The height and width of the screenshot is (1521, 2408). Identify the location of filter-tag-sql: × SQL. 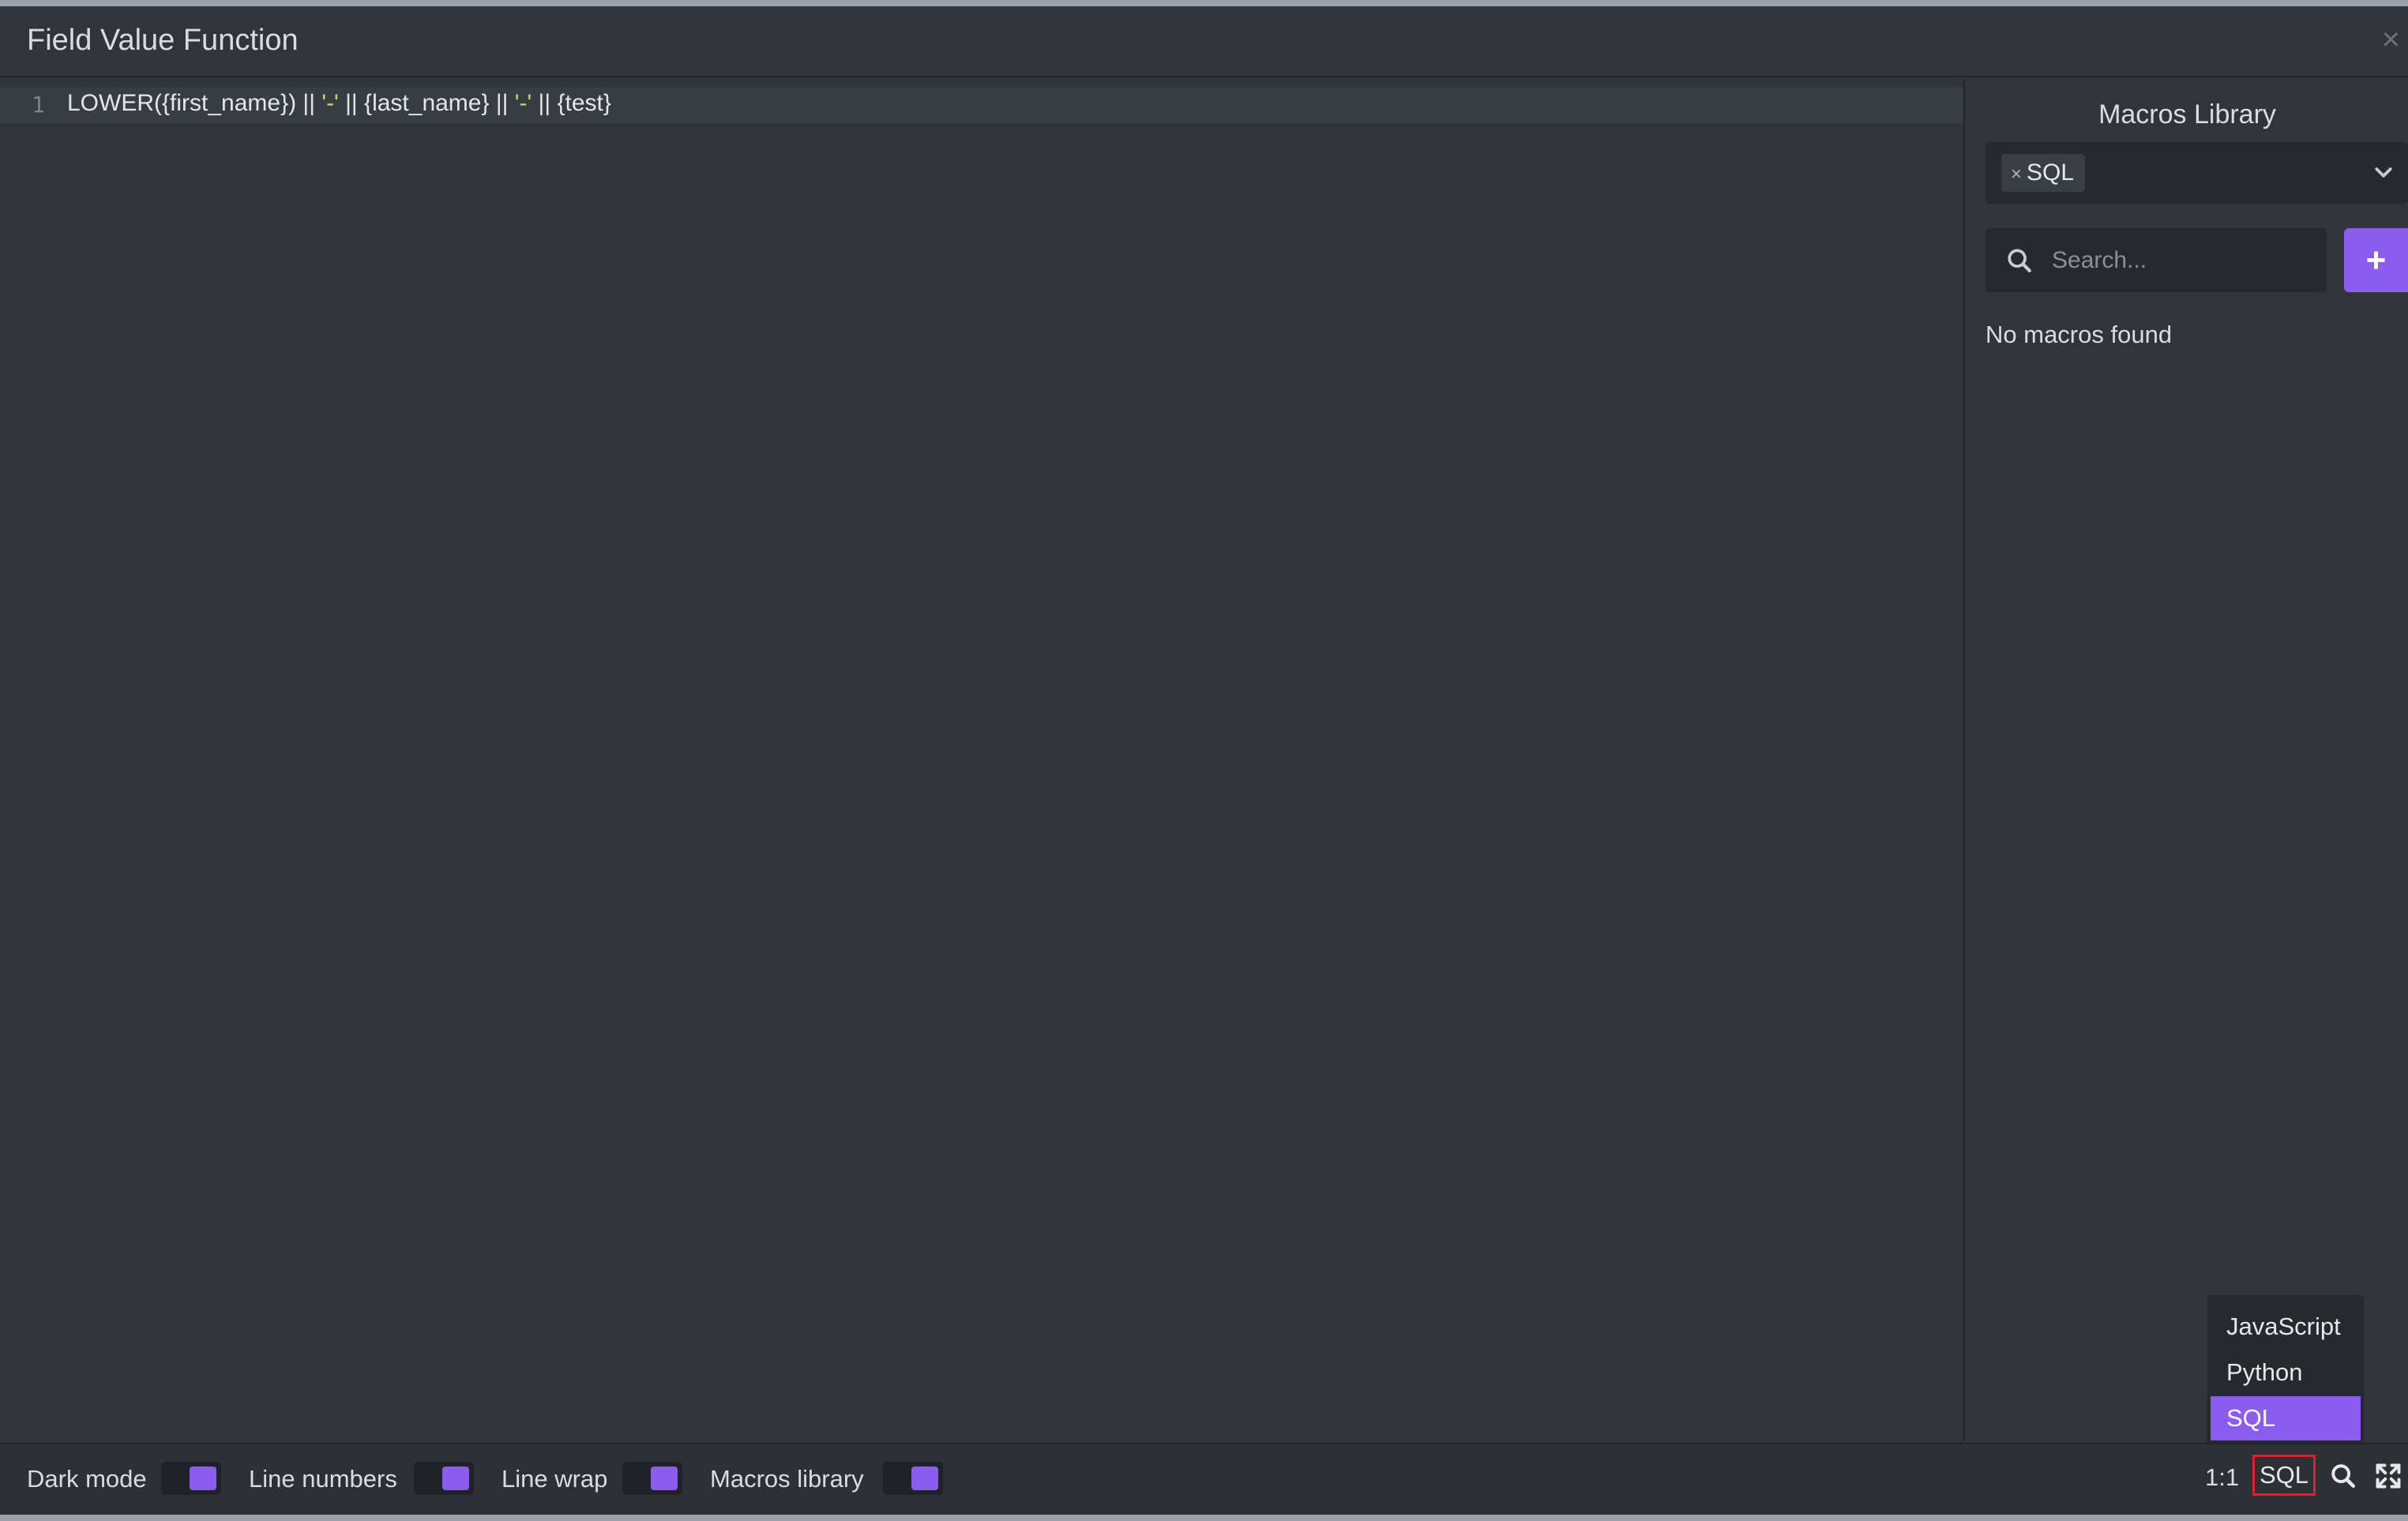
(2044, 173).